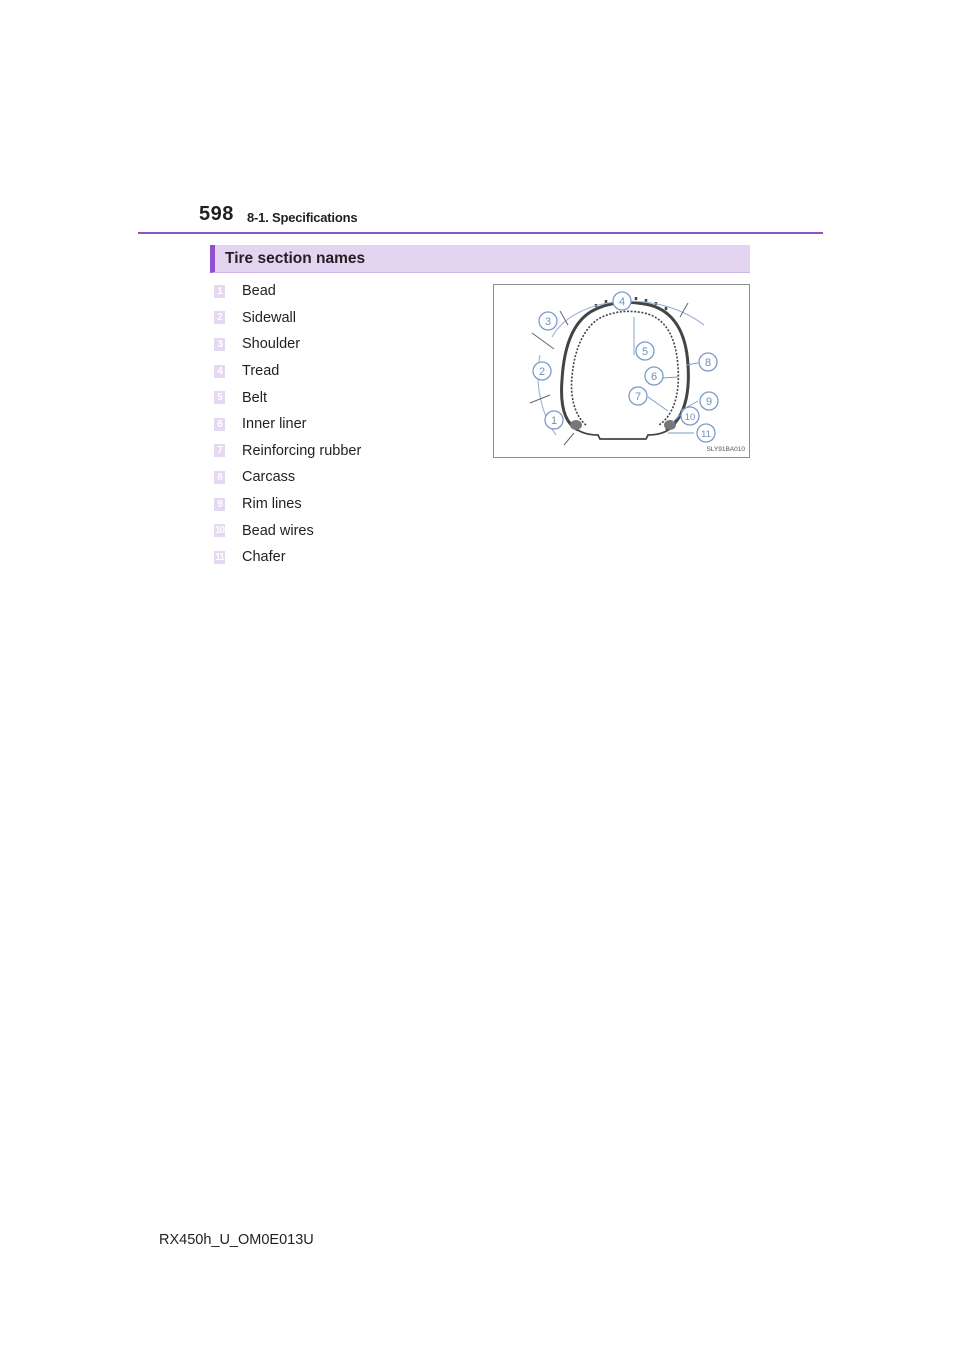 The image size is (960, 1358). I want to click on list-item: 9 Rim lines, so click(287, 504).